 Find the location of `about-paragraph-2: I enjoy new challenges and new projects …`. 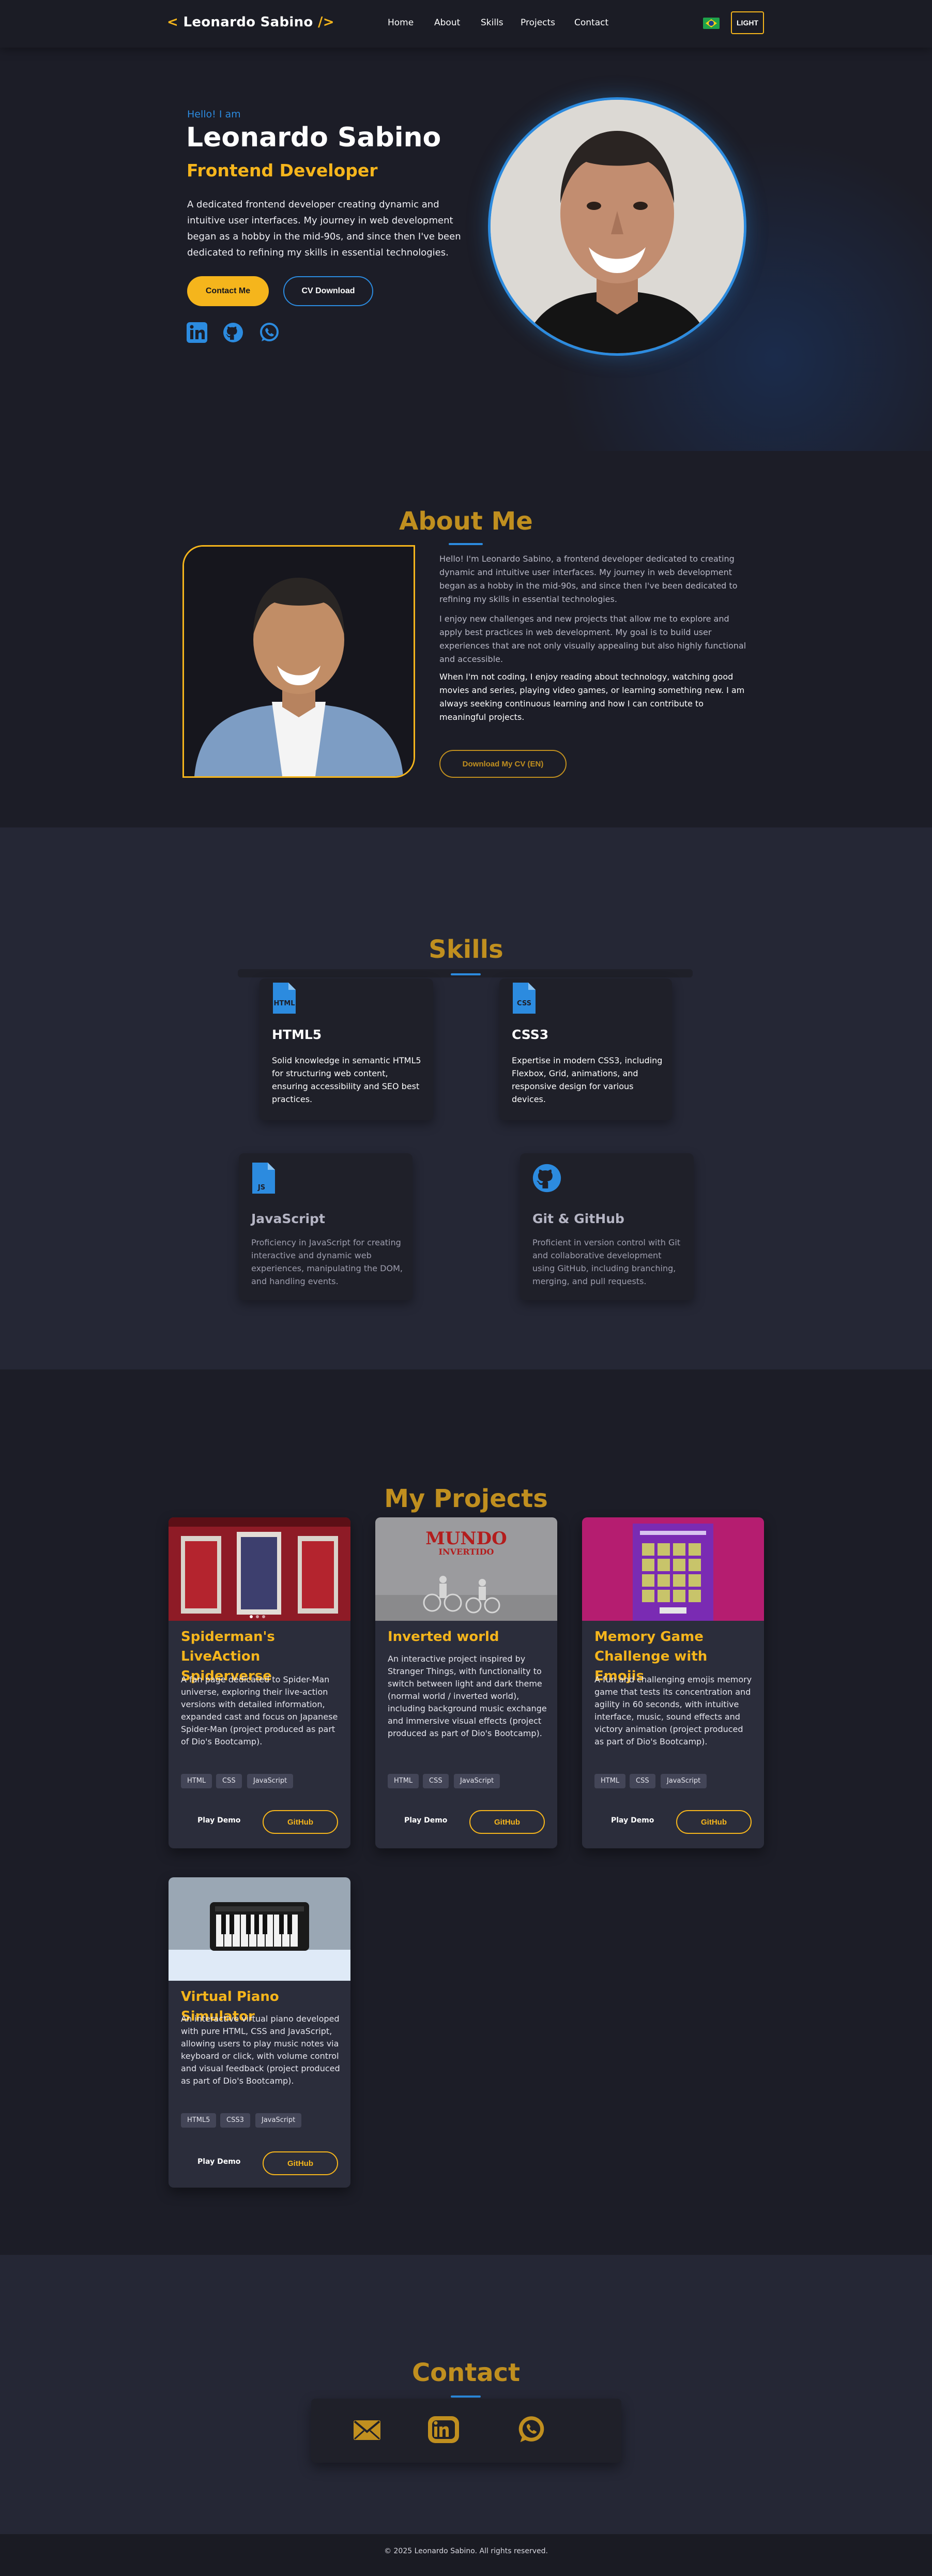

about-paragraph-2: I enjoy new challenges and new projects … is located at coordinates (592, 638).